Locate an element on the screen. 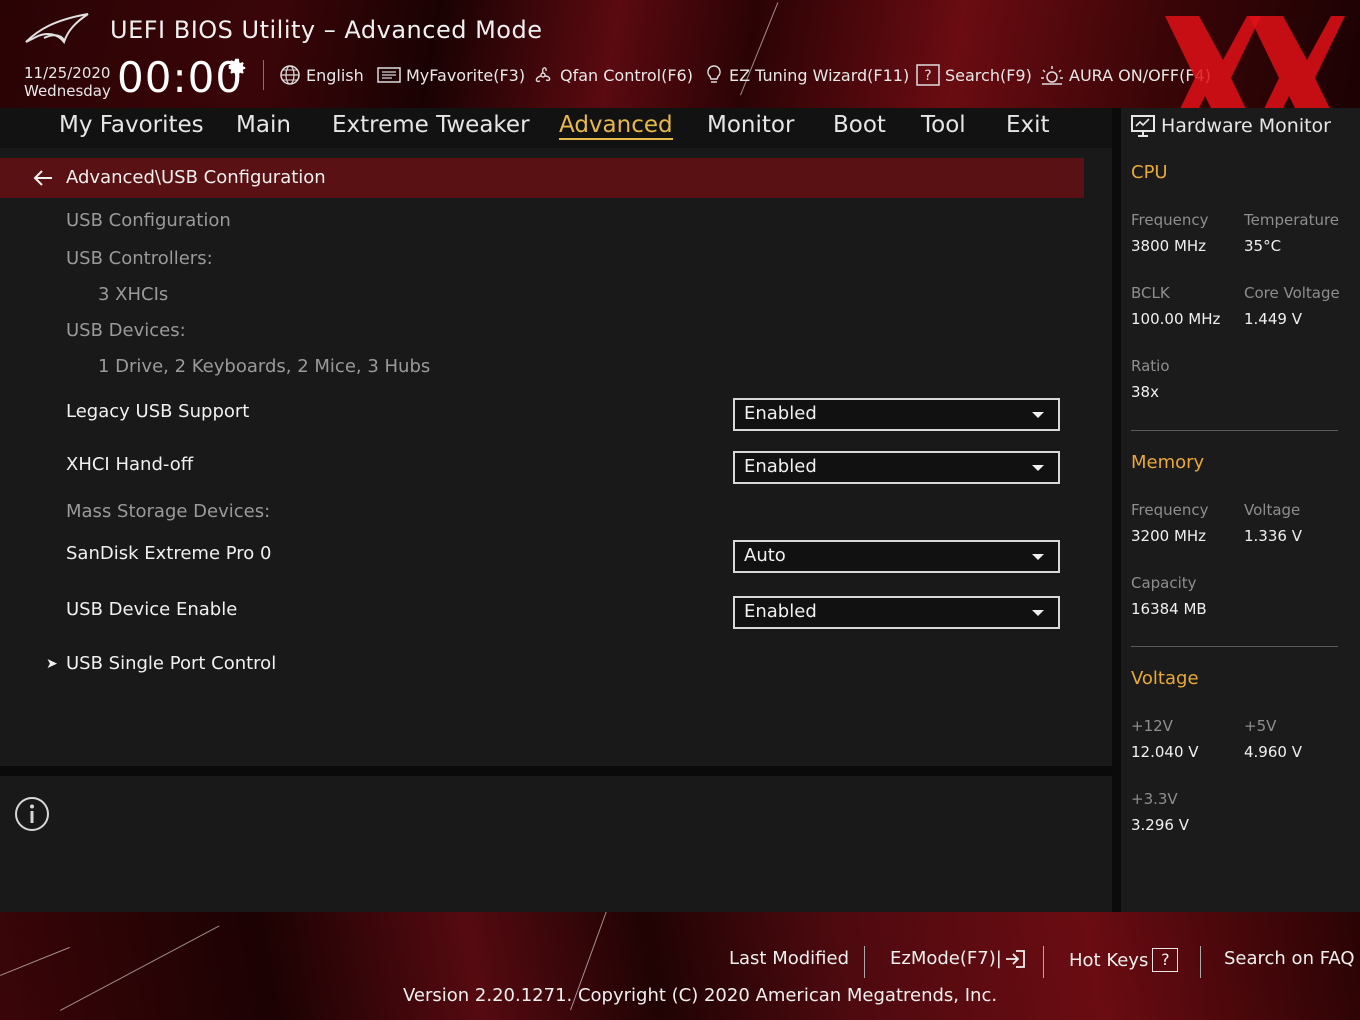 The height and width of the screenshot is (1020, 1360). help-key-icon: ? is located at coordinates (1165, 960).